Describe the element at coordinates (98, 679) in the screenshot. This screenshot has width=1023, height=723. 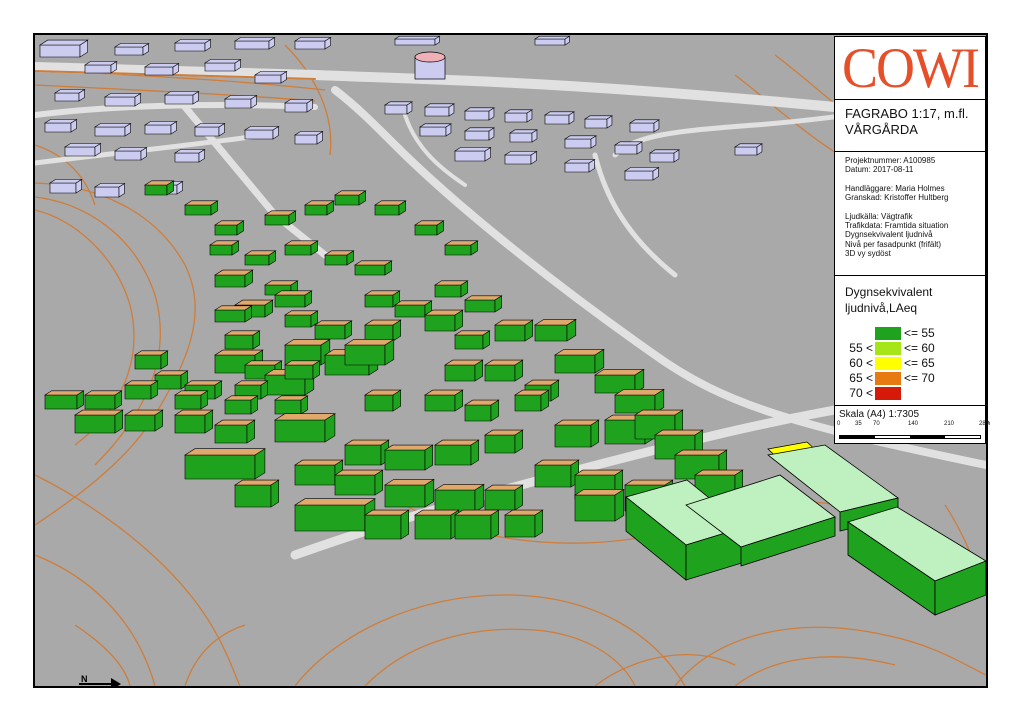
I see `north-arrow-icon: N` at that location.